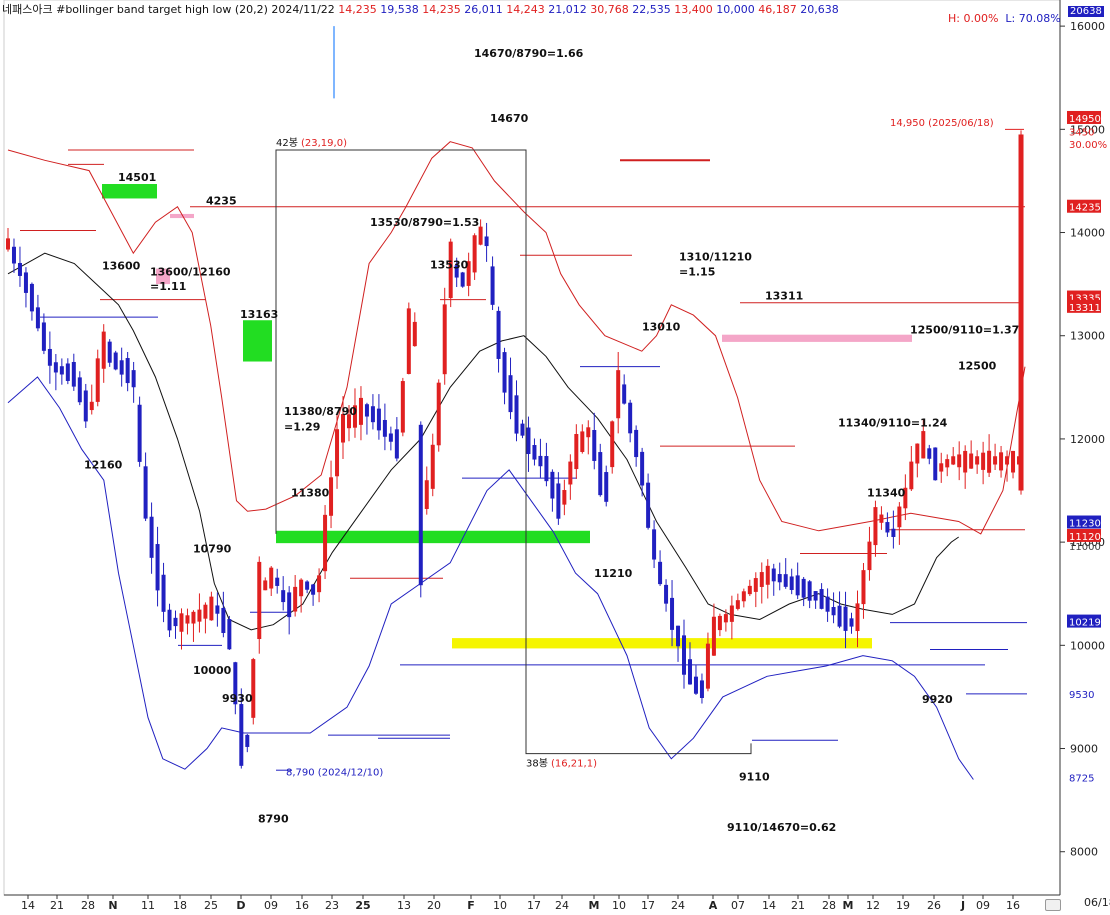  What do you see at coordinates (1021, 312) in the screenshot?
I see `final-candle-body` at bounding box center [1021, 312].